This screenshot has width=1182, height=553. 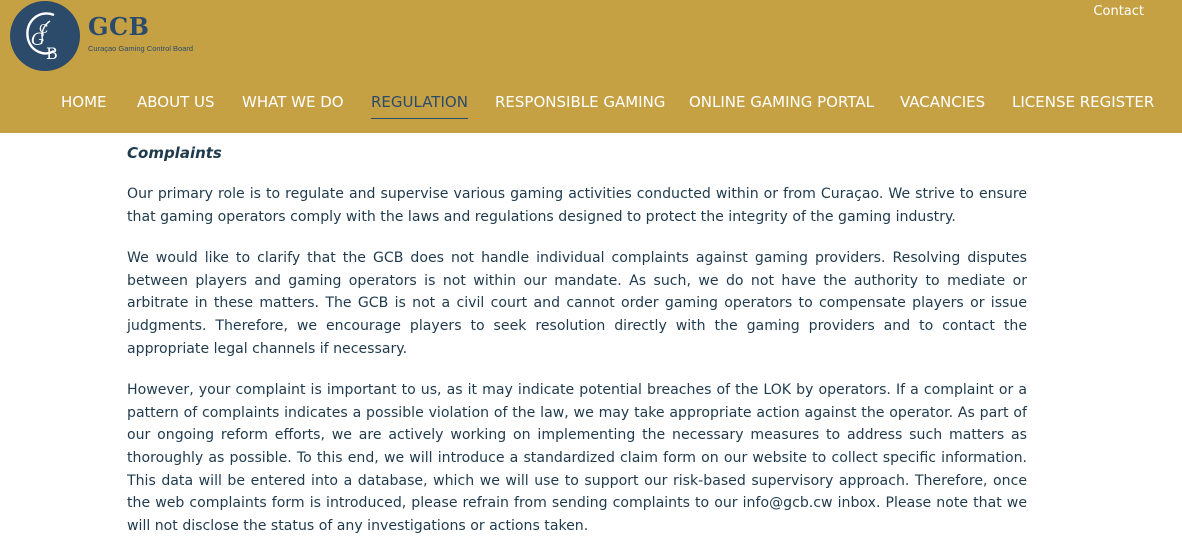 What do you see at coordinates (119, 26) in the screenshot?
I see `brand-name: GCB` at bounding box center [119, 26].